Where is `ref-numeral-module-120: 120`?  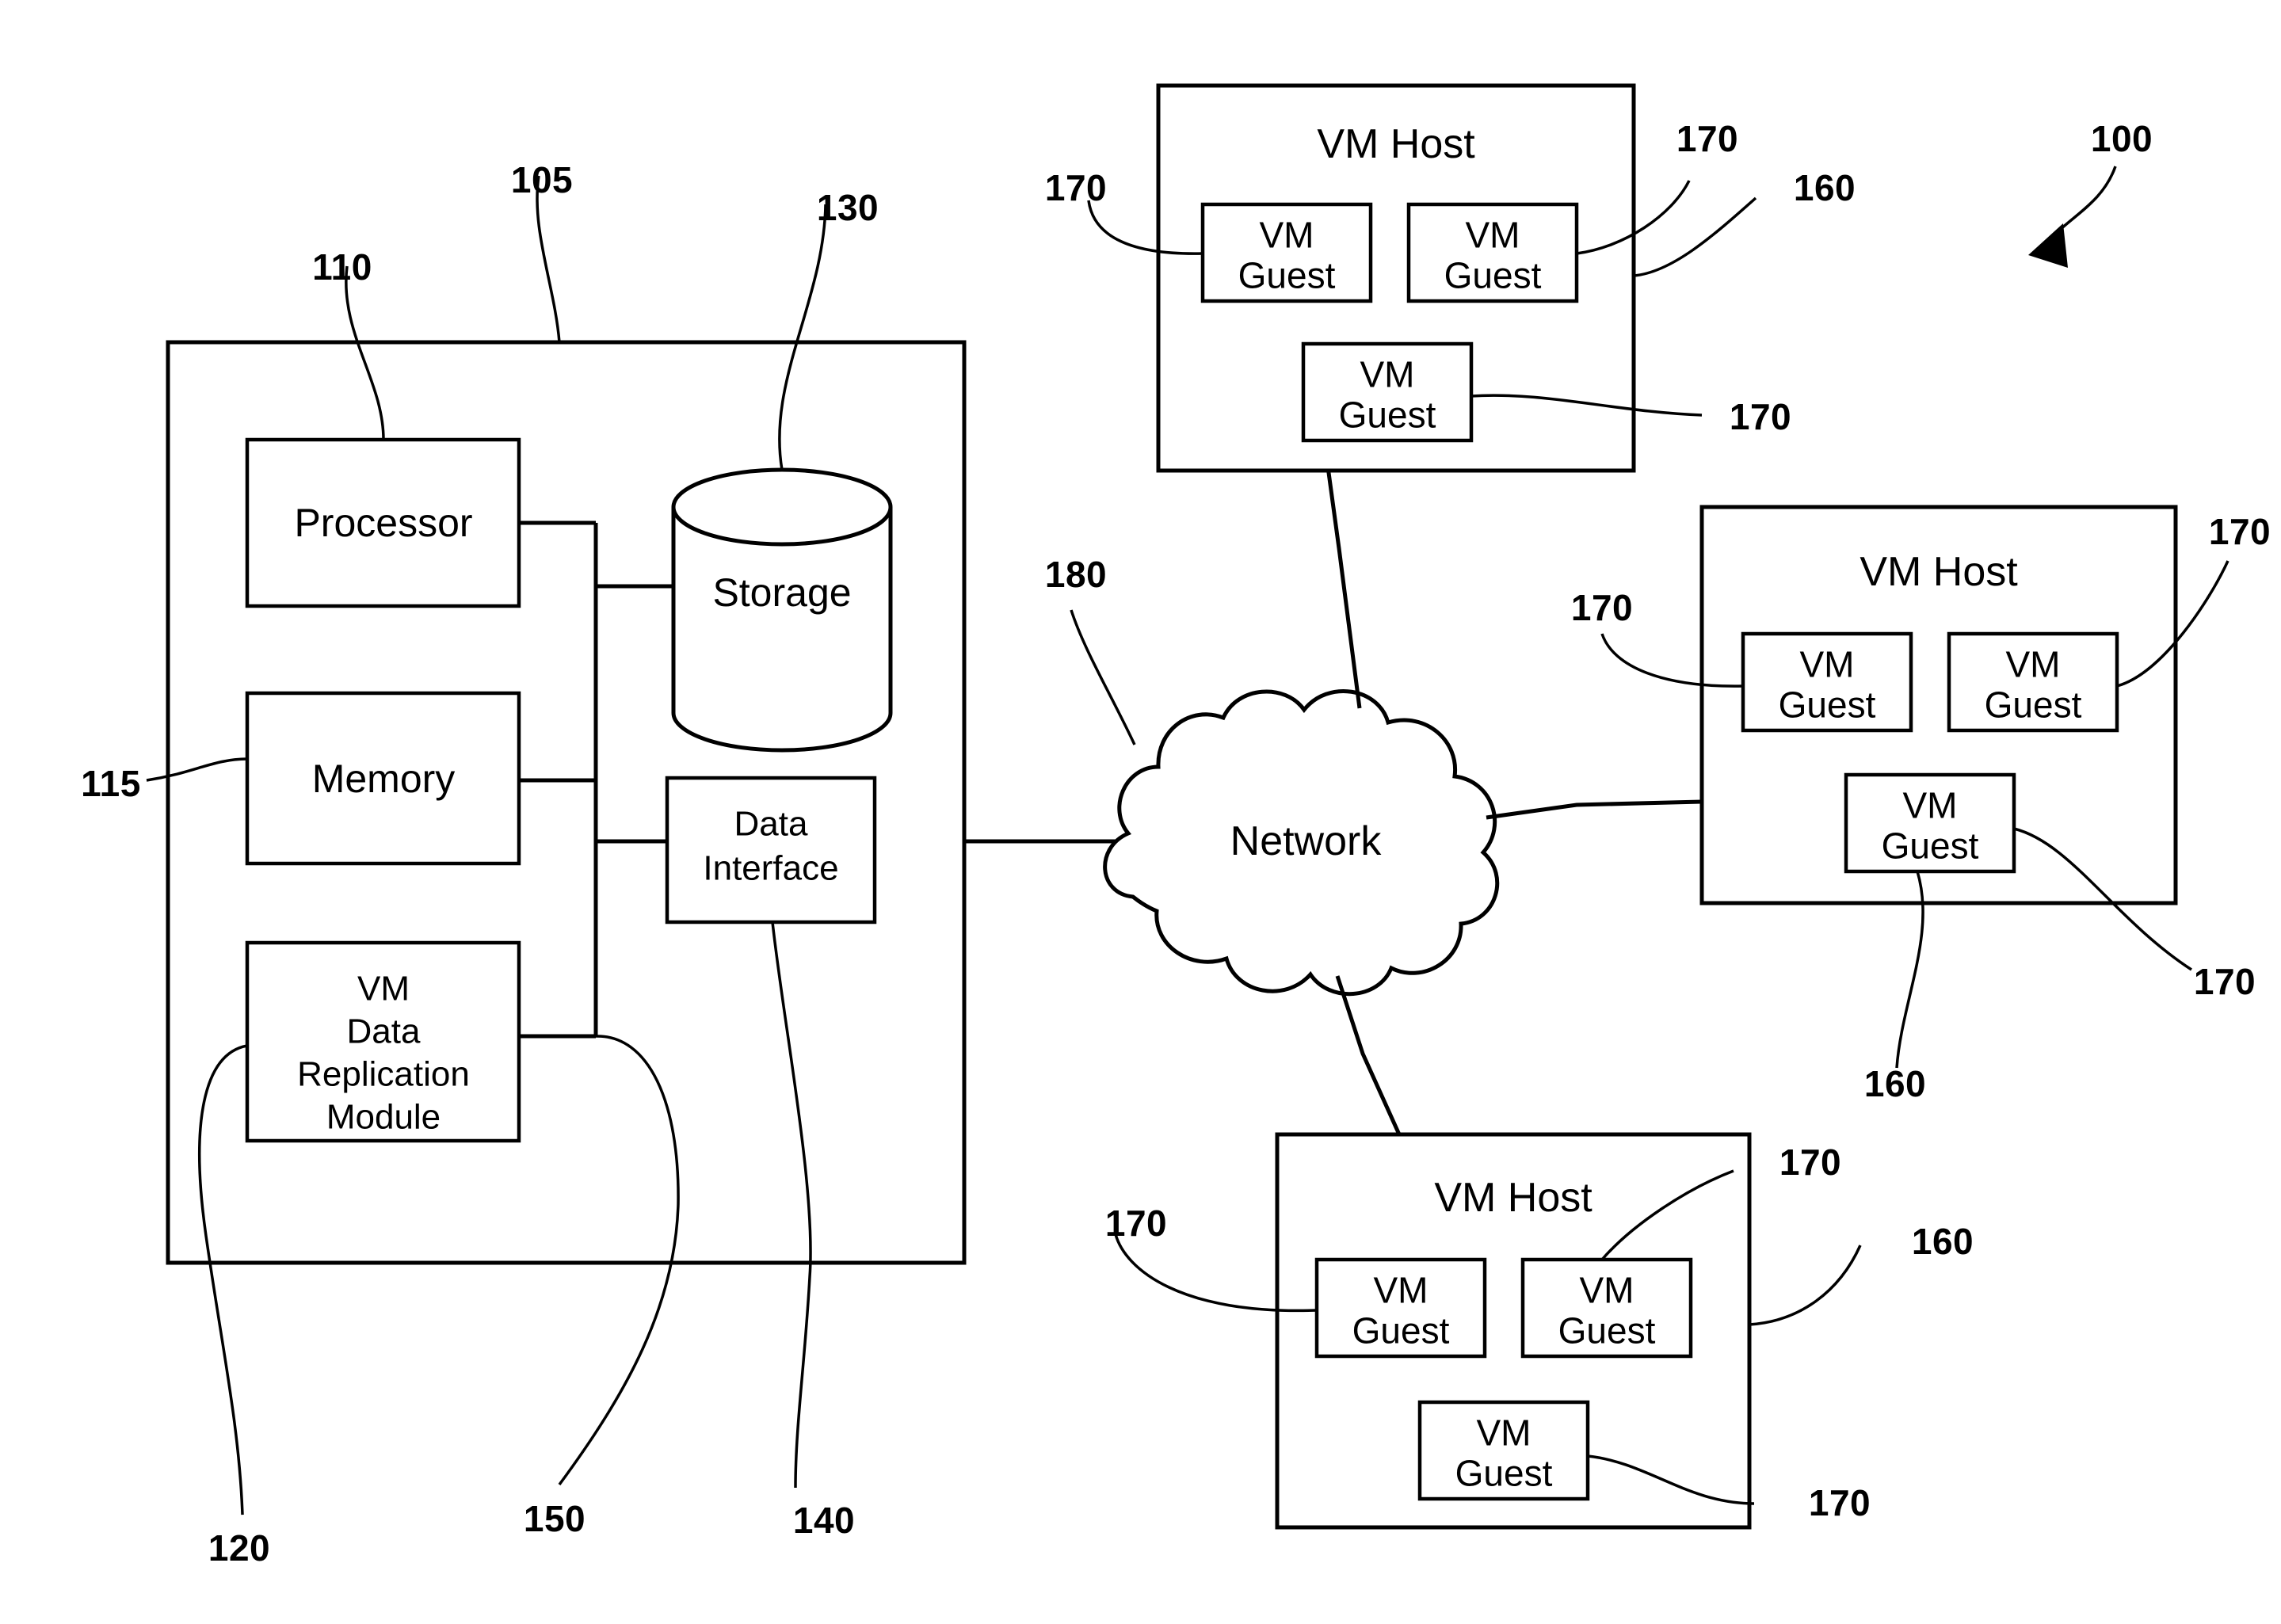 ref-numeral-module-120: 120 is located at coordinates (240, 1548).